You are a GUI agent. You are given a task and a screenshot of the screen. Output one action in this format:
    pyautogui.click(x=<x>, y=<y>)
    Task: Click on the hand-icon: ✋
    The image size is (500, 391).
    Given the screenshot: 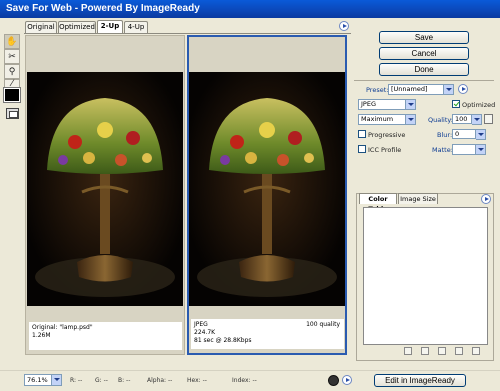 What is the action you would take?
    pyautogui.click(x=12, y=41)
    